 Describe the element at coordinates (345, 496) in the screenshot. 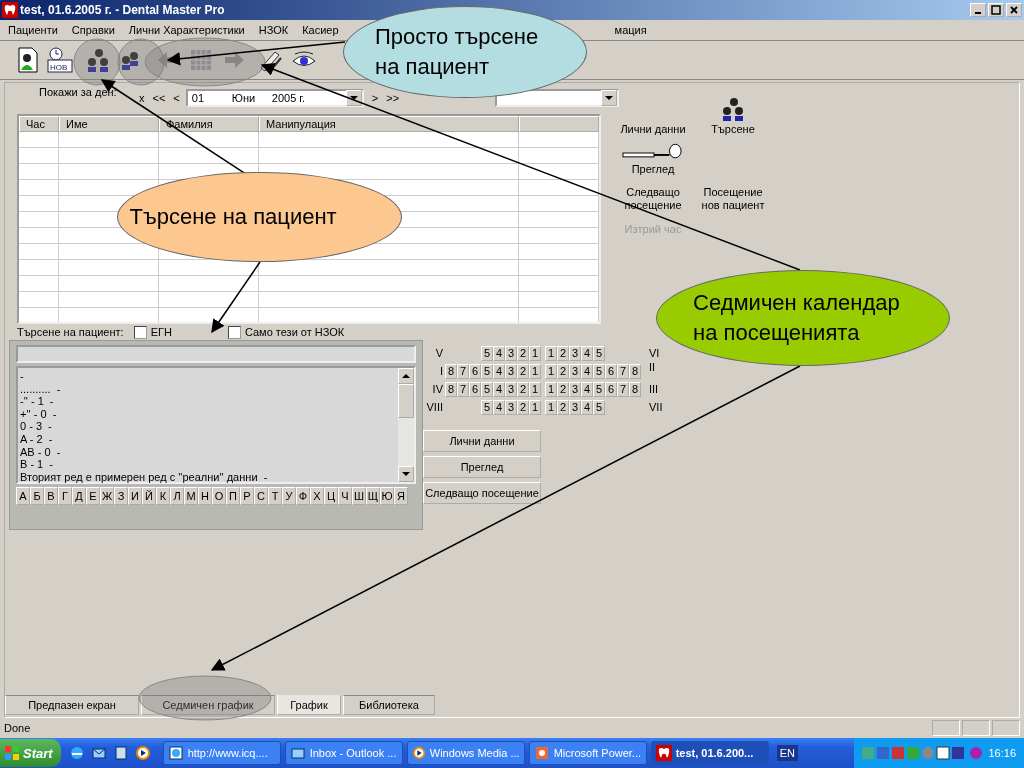

I see `letter-button: Ч` at that location.